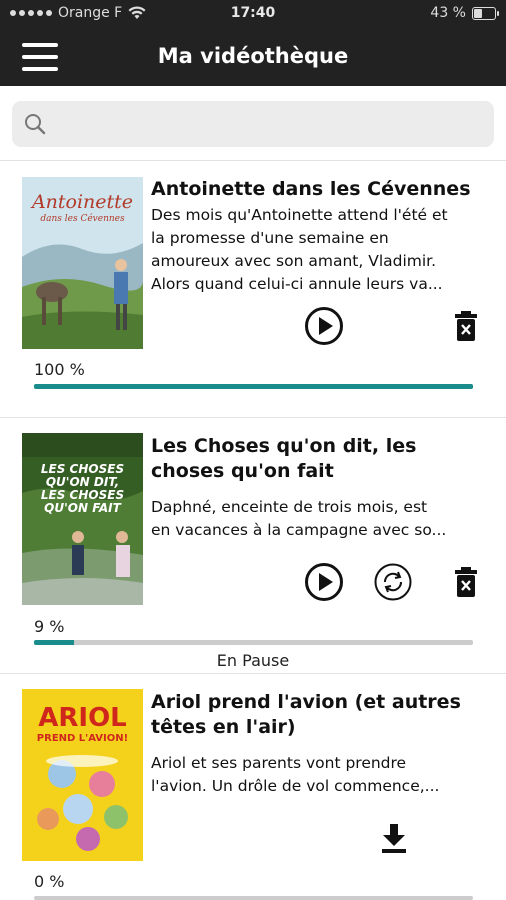 This screenshot has width=506, height=900. I want to click on search-icon, so click(35, 124).